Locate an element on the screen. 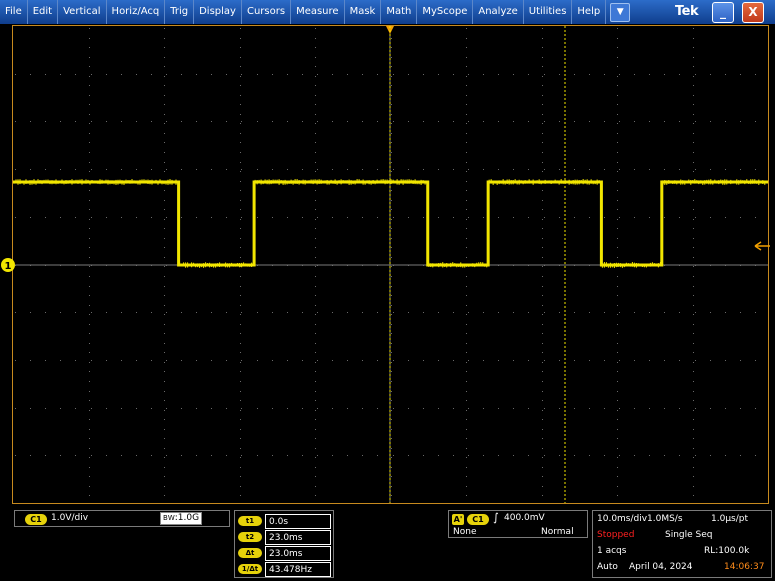  trigger-coupling: None is located at coordinates (464, 532).